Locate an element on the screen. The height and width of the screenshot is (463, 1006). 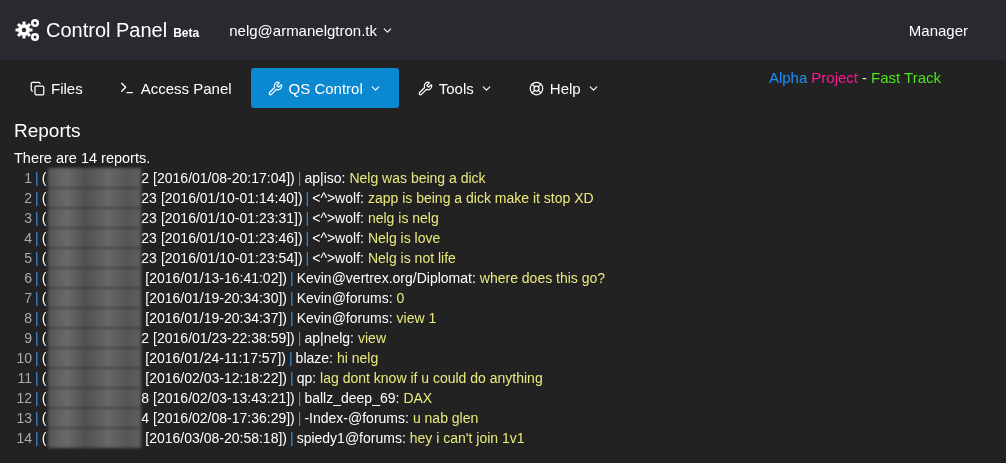
report-time: [2016/01/24-11:17:57]) is located at coordinates (215, 358).